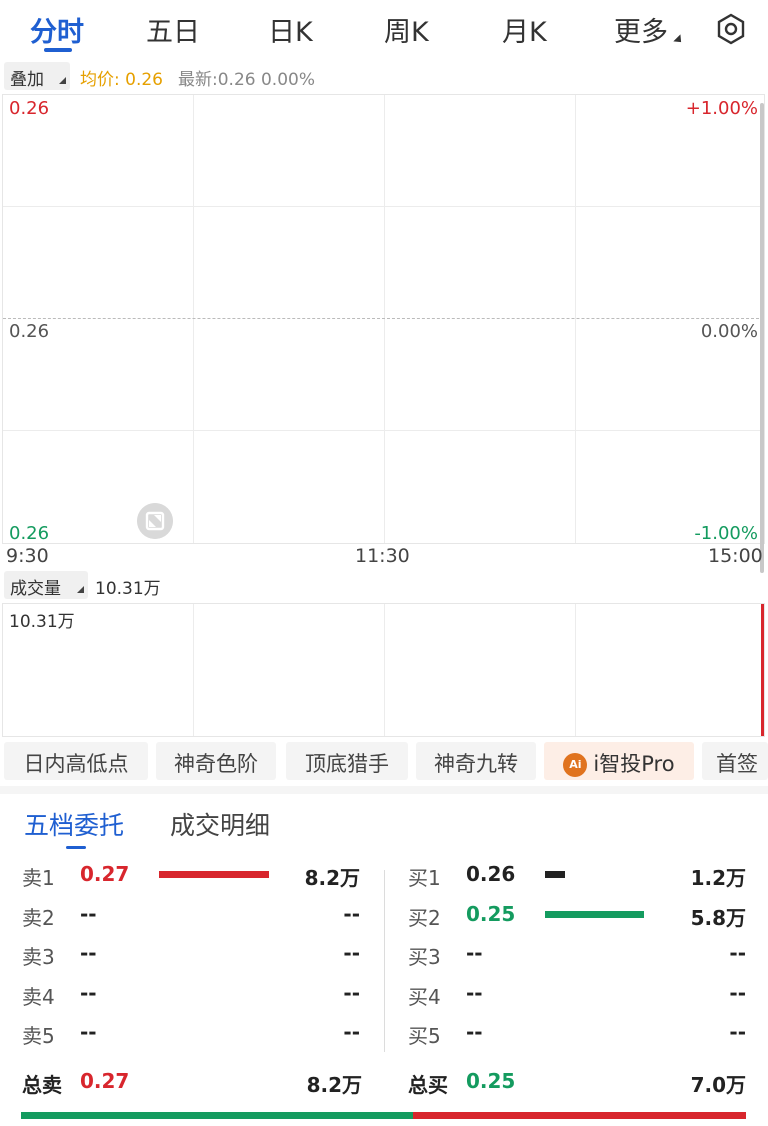 This screenshot has width=768, height=1126. Describe the element at coordinates (246, 80) in the screenshot. I see `latest-price-label: 最新:0.26 0.00%` at that location.